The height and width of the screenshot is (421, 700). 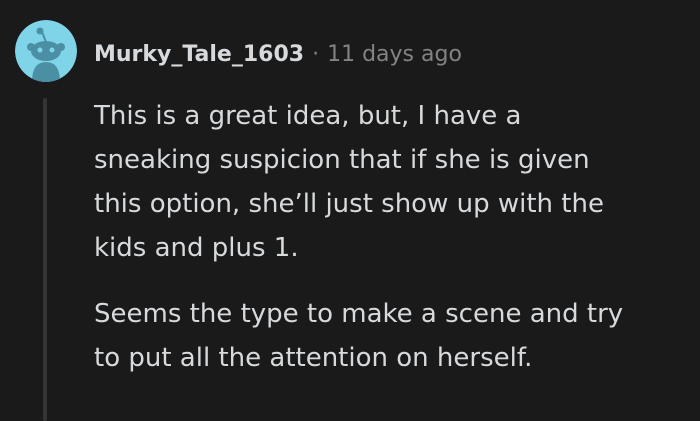 I want to click on comment-timestamp: 11 days ago, so click(x=394, y=54).